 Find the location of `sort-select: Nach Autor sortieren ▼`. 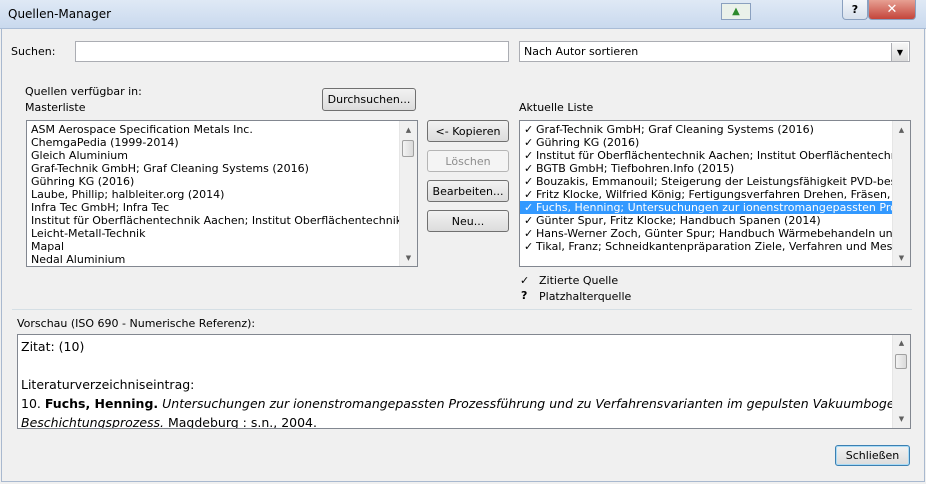

sort-select: Nach Autor sortieren ▼ is located at coordinates (714, 51).